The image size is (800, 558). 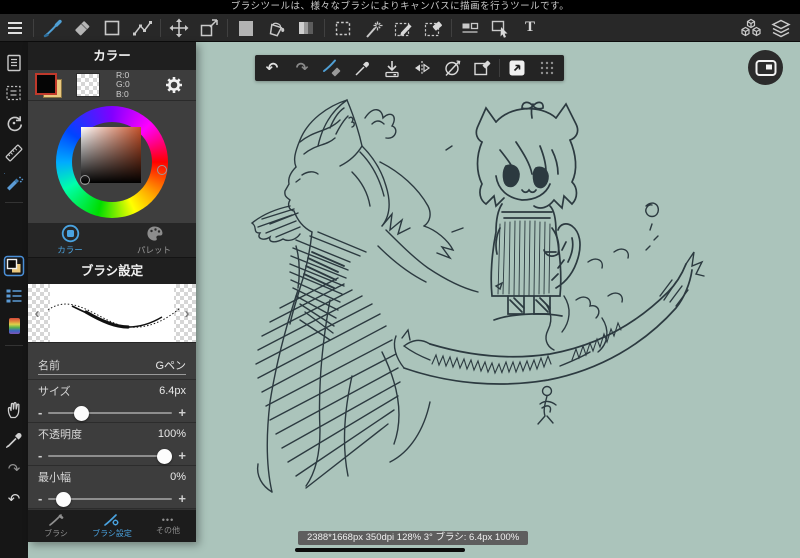 I want to click on brush-settings-tab-label: ブラシ設定, so click(x=112, y=533).